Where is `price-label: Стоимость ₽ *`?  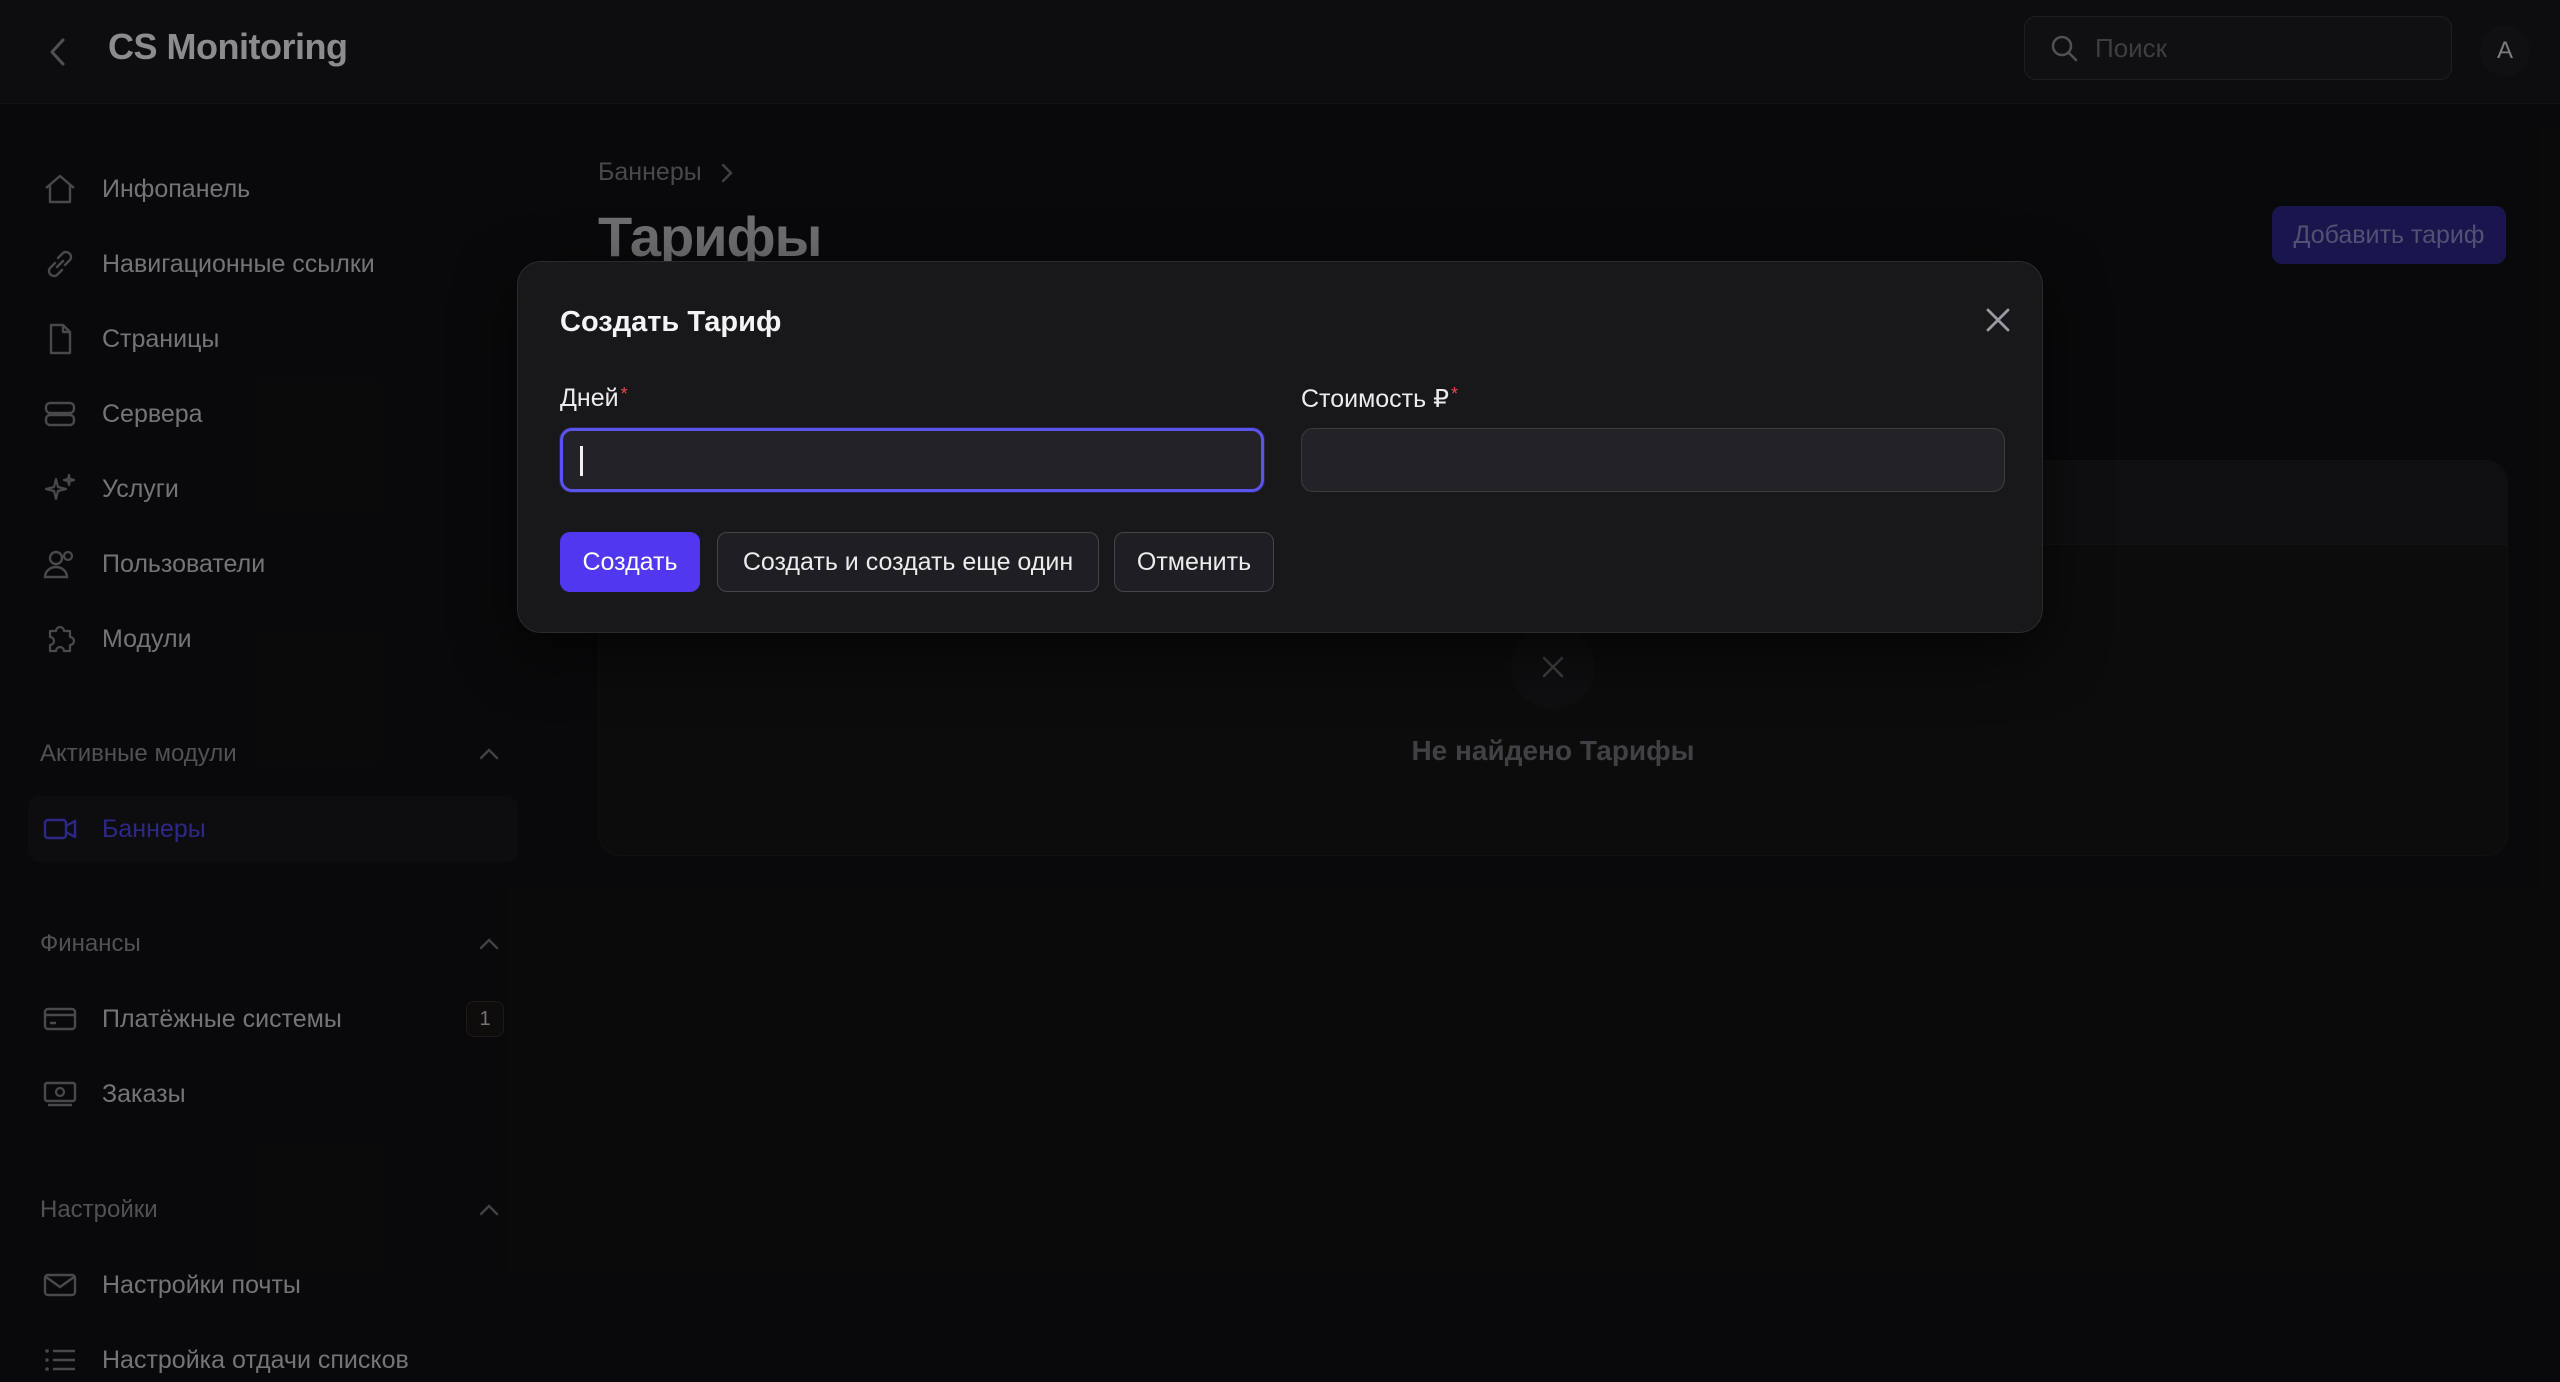 price-label: Стоимость ₽ * is located at coordinates (1380, 398).